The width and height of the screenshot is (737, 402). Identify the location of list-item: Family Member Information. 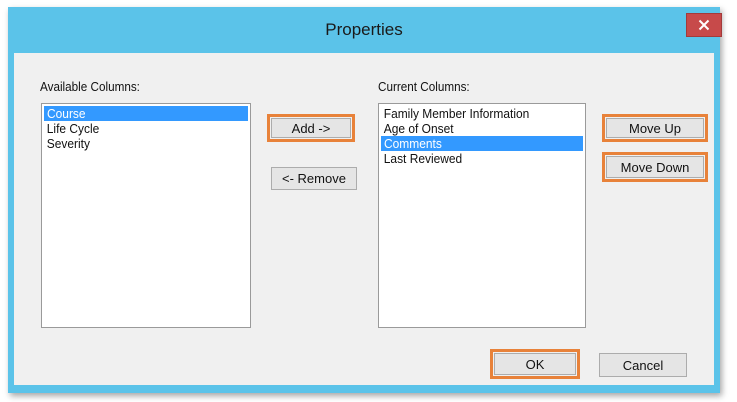
(474, 113).